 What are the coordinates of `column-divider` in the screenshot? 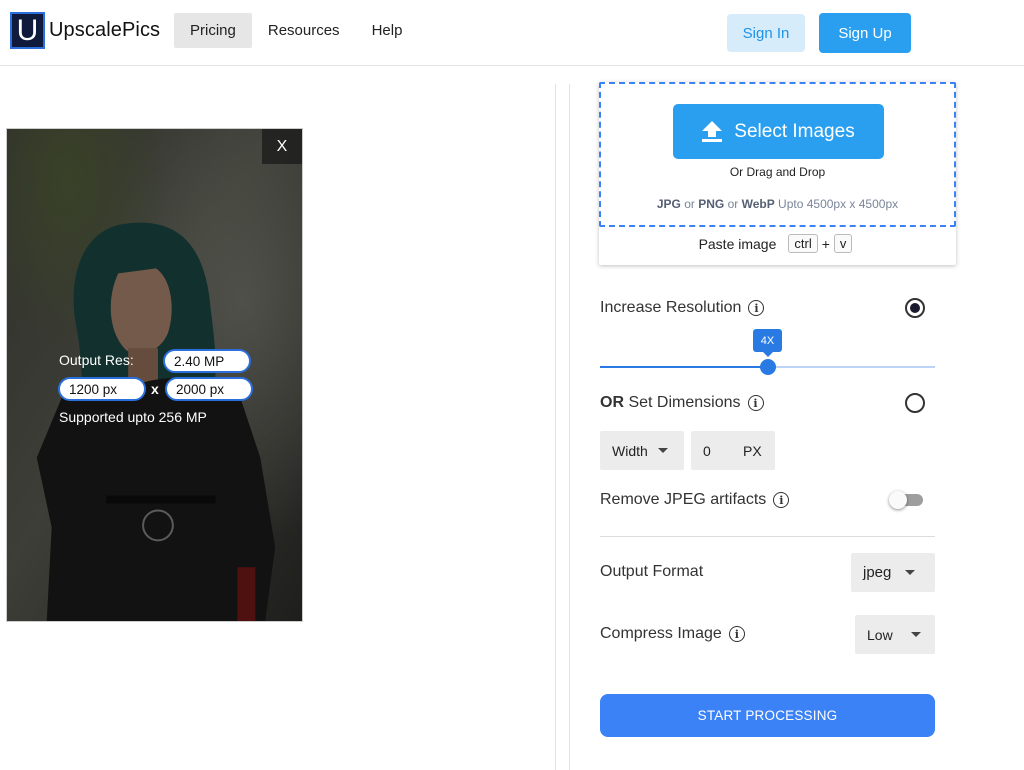 It's located at (562, 427).